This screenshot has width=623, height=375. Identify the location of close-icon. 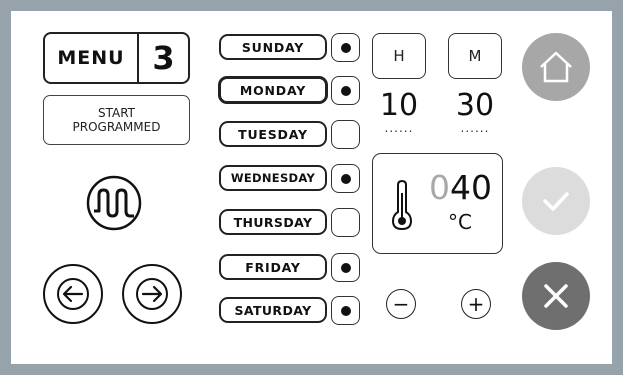
(556, 296).